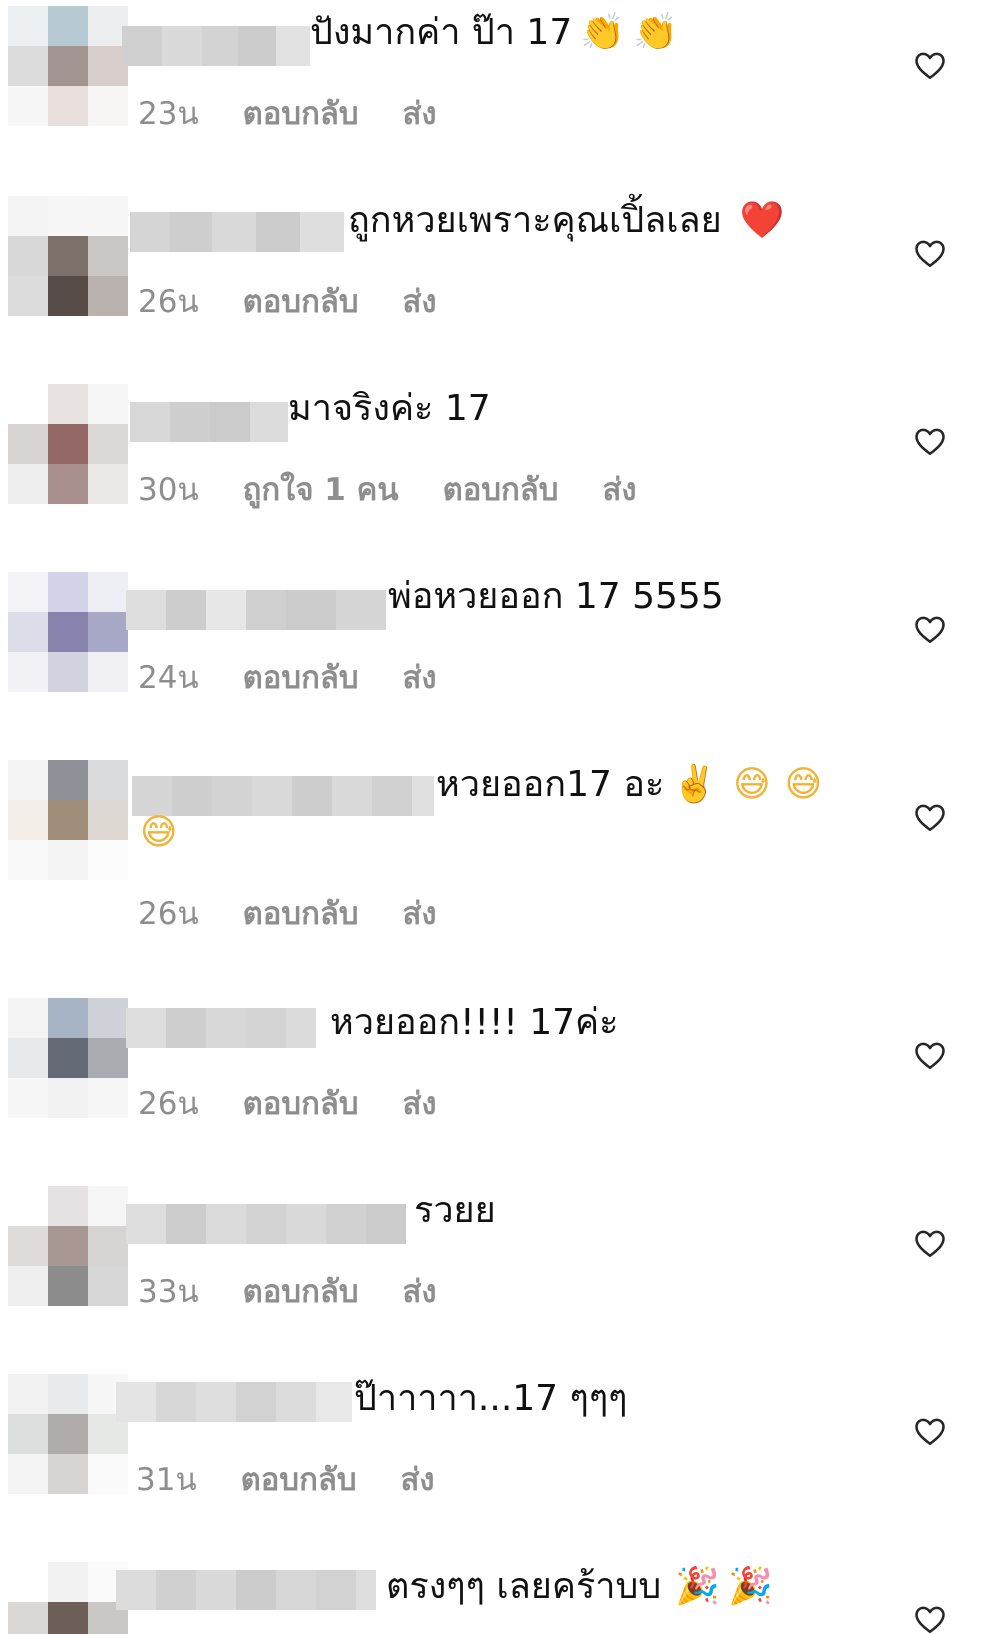 This screenshot has width=1002, height=1634. I want to click on comment-text-row: พ่อหวยออก 17 5555, so click(556, 597).